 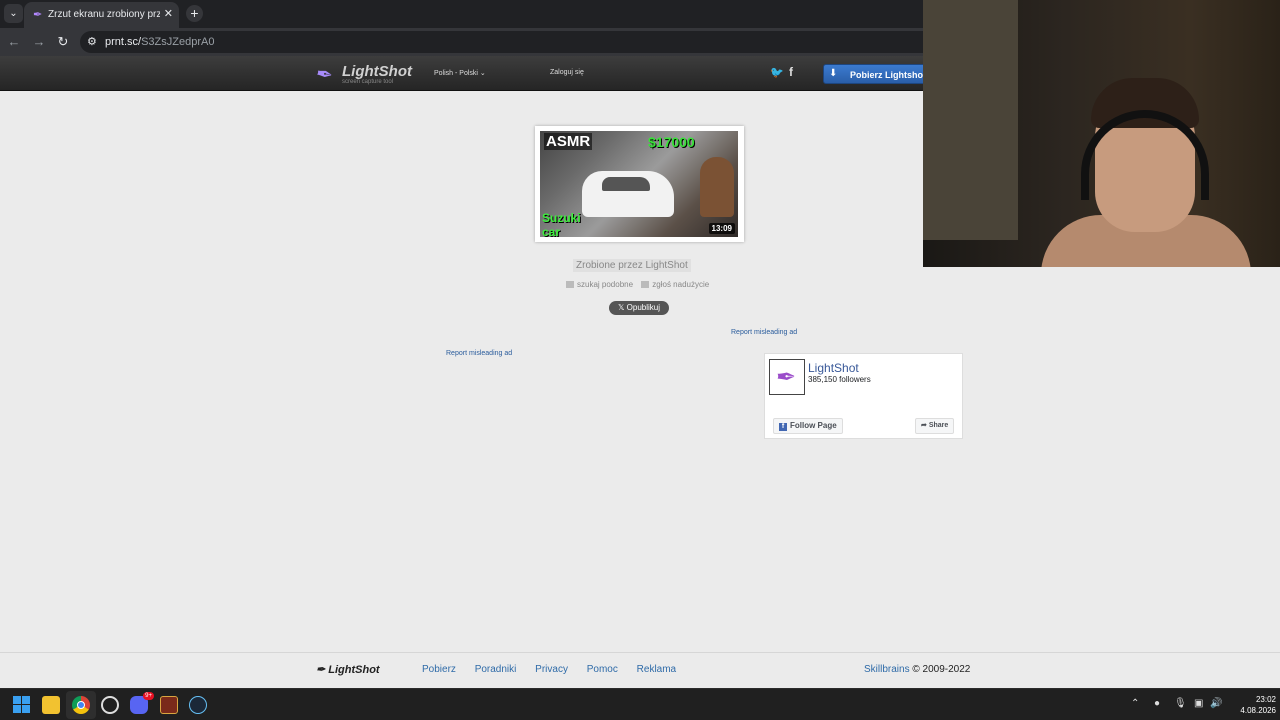 I want to click on chrome-icon-center, so click(x=81, y=705).